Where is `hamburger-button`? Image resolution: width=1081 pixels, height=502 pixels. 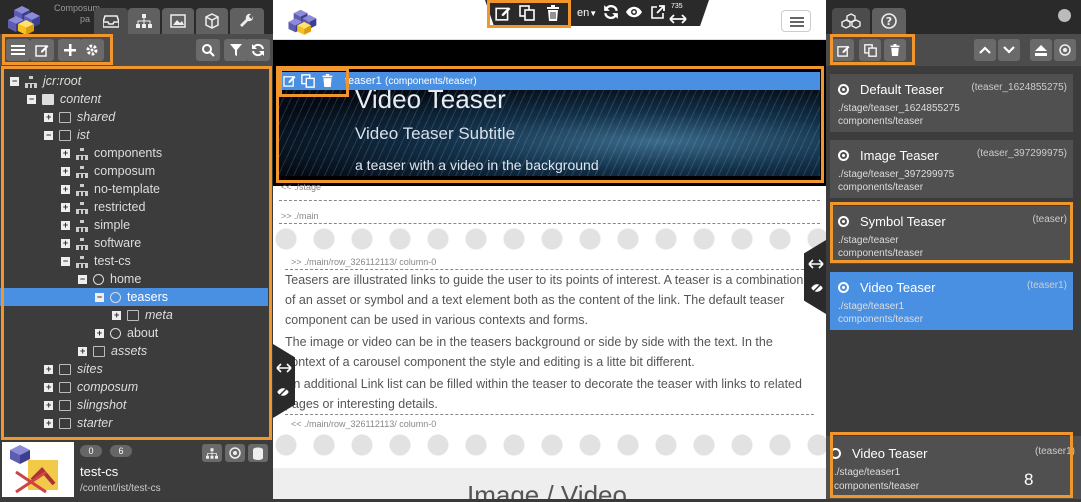 hamburger-button is located at coordinates (796, 21).